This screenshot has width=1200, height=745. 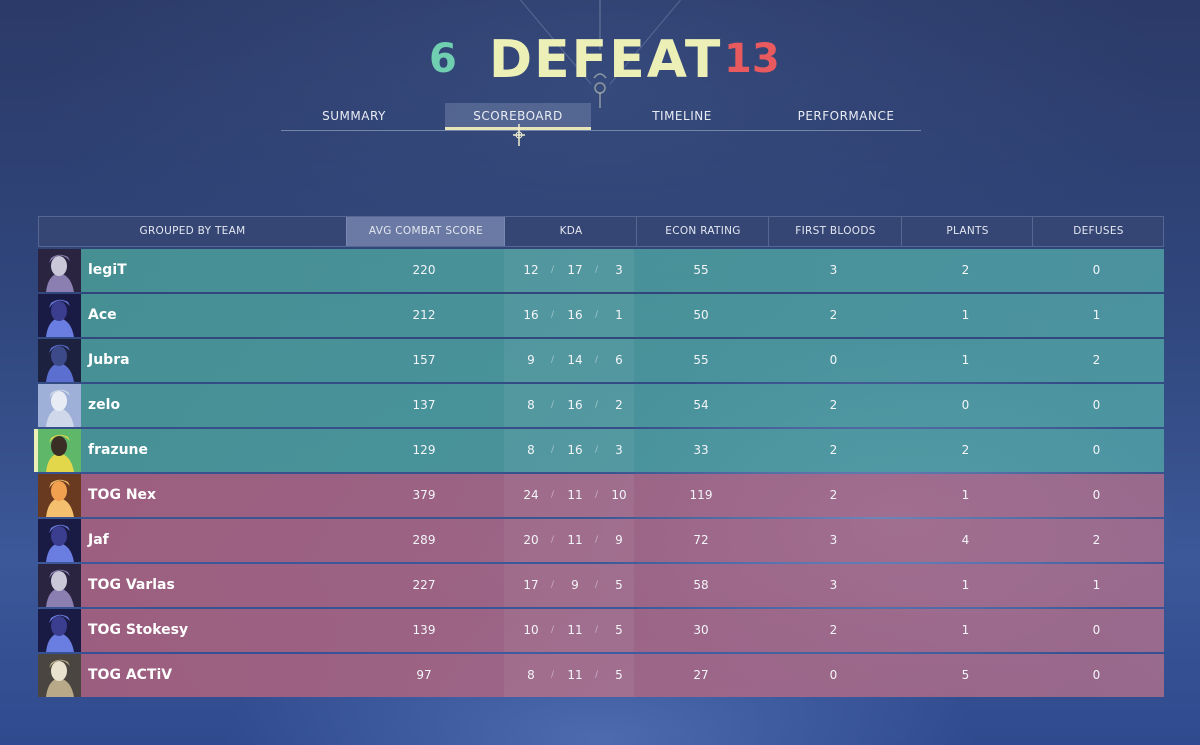 What do you see at coordinates (606, 60) in the screenshot?
I see `match-result: DEFEAT` at bounding box center [606, 60].